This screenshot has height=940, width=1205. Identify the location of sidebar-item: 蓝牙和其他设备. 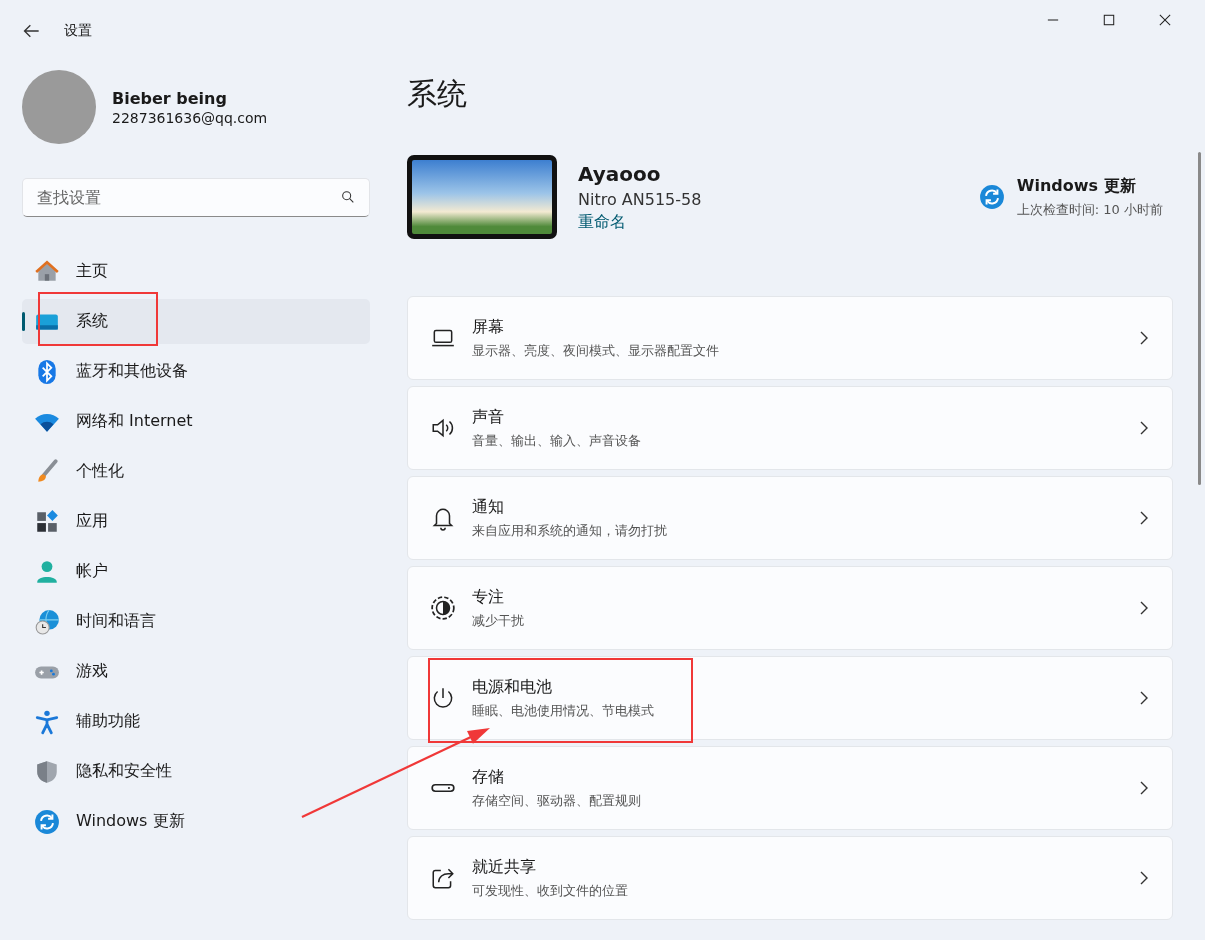
(196, 371).